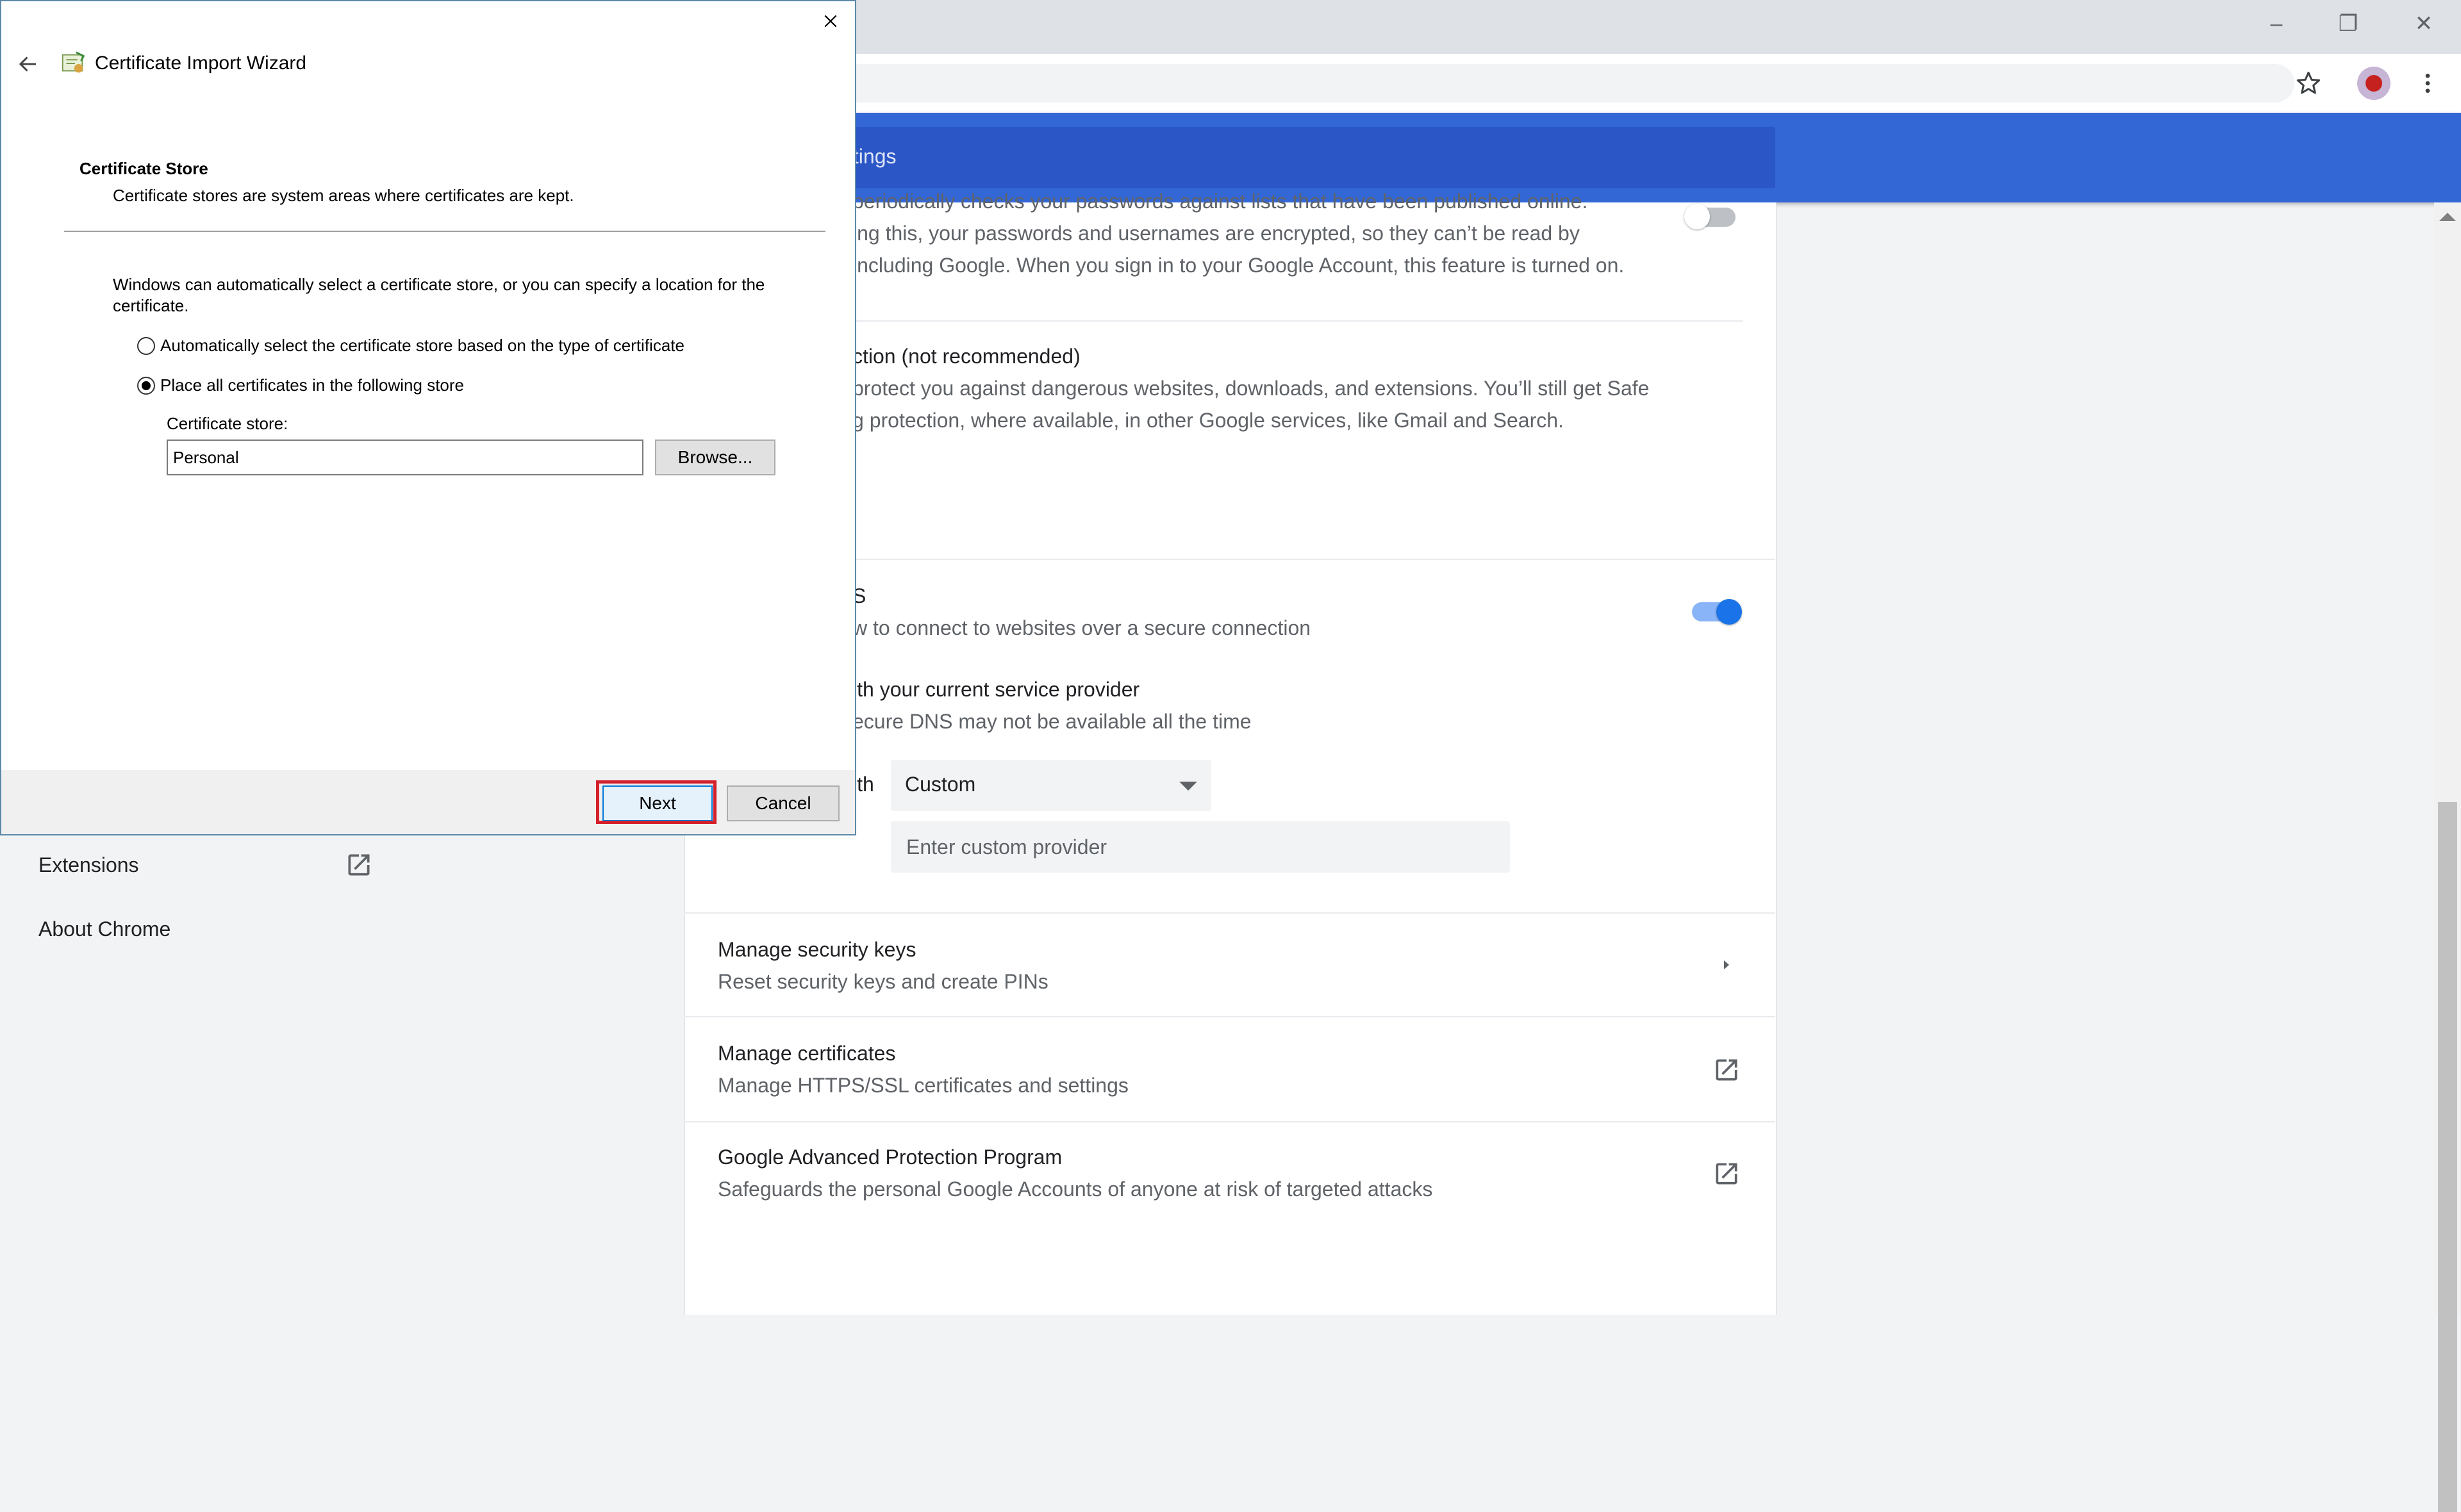  Describe the element at coordinates (227, 424) in the screenshot. I see `certificate-store-label: Certificate store:` at that location.